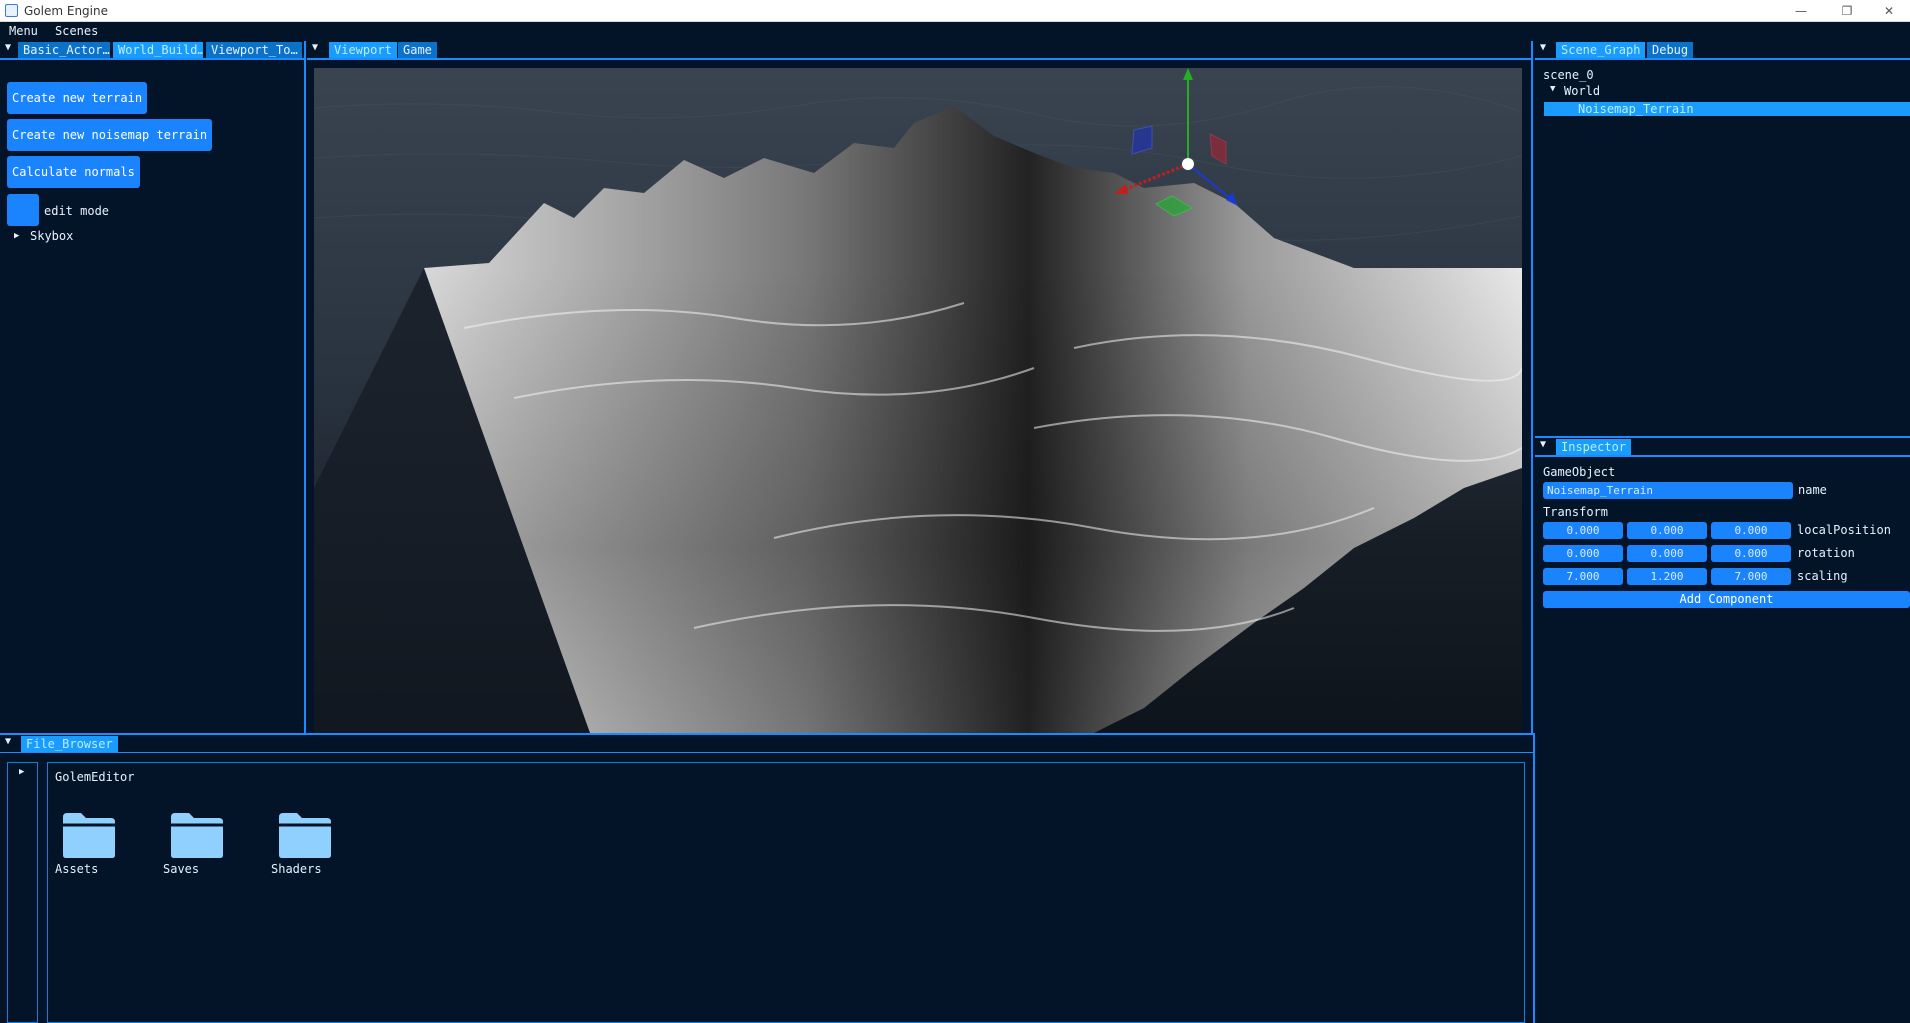 This screenshot has width=1910, height=1023. I want to click on rotation-z-field: 0.000, so click(1751, 553).